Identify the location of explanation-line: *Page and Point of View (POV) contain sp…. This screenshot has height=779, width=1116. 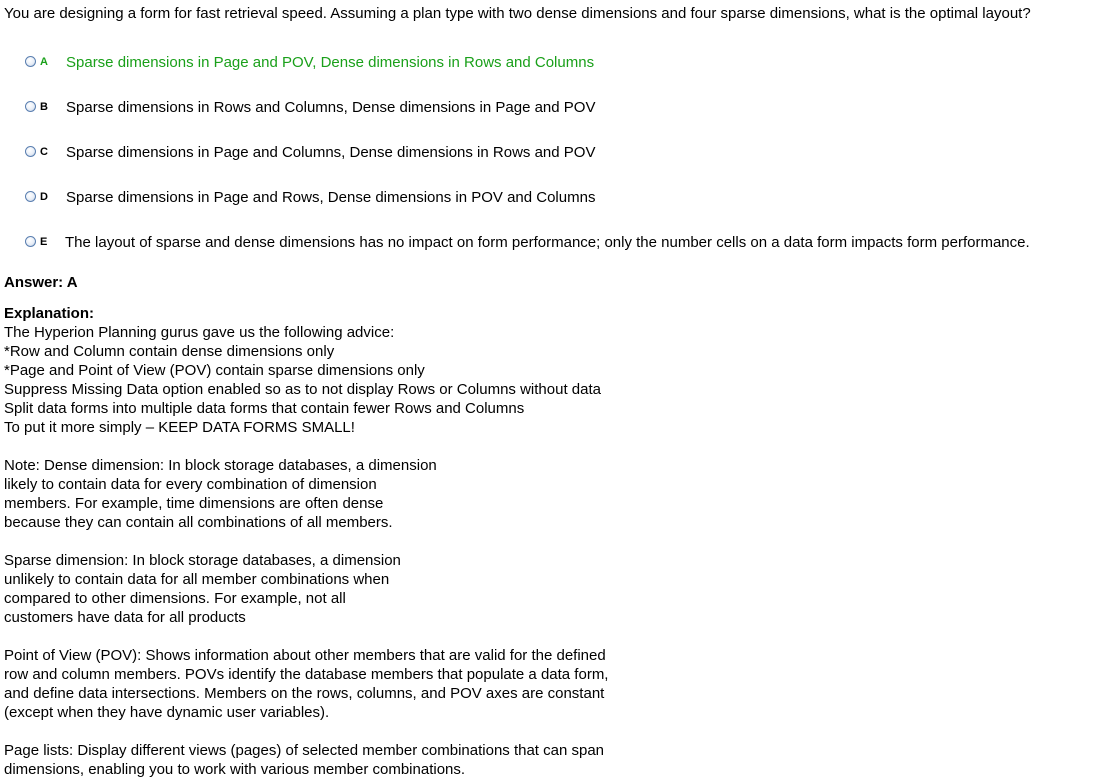
(214, 370).